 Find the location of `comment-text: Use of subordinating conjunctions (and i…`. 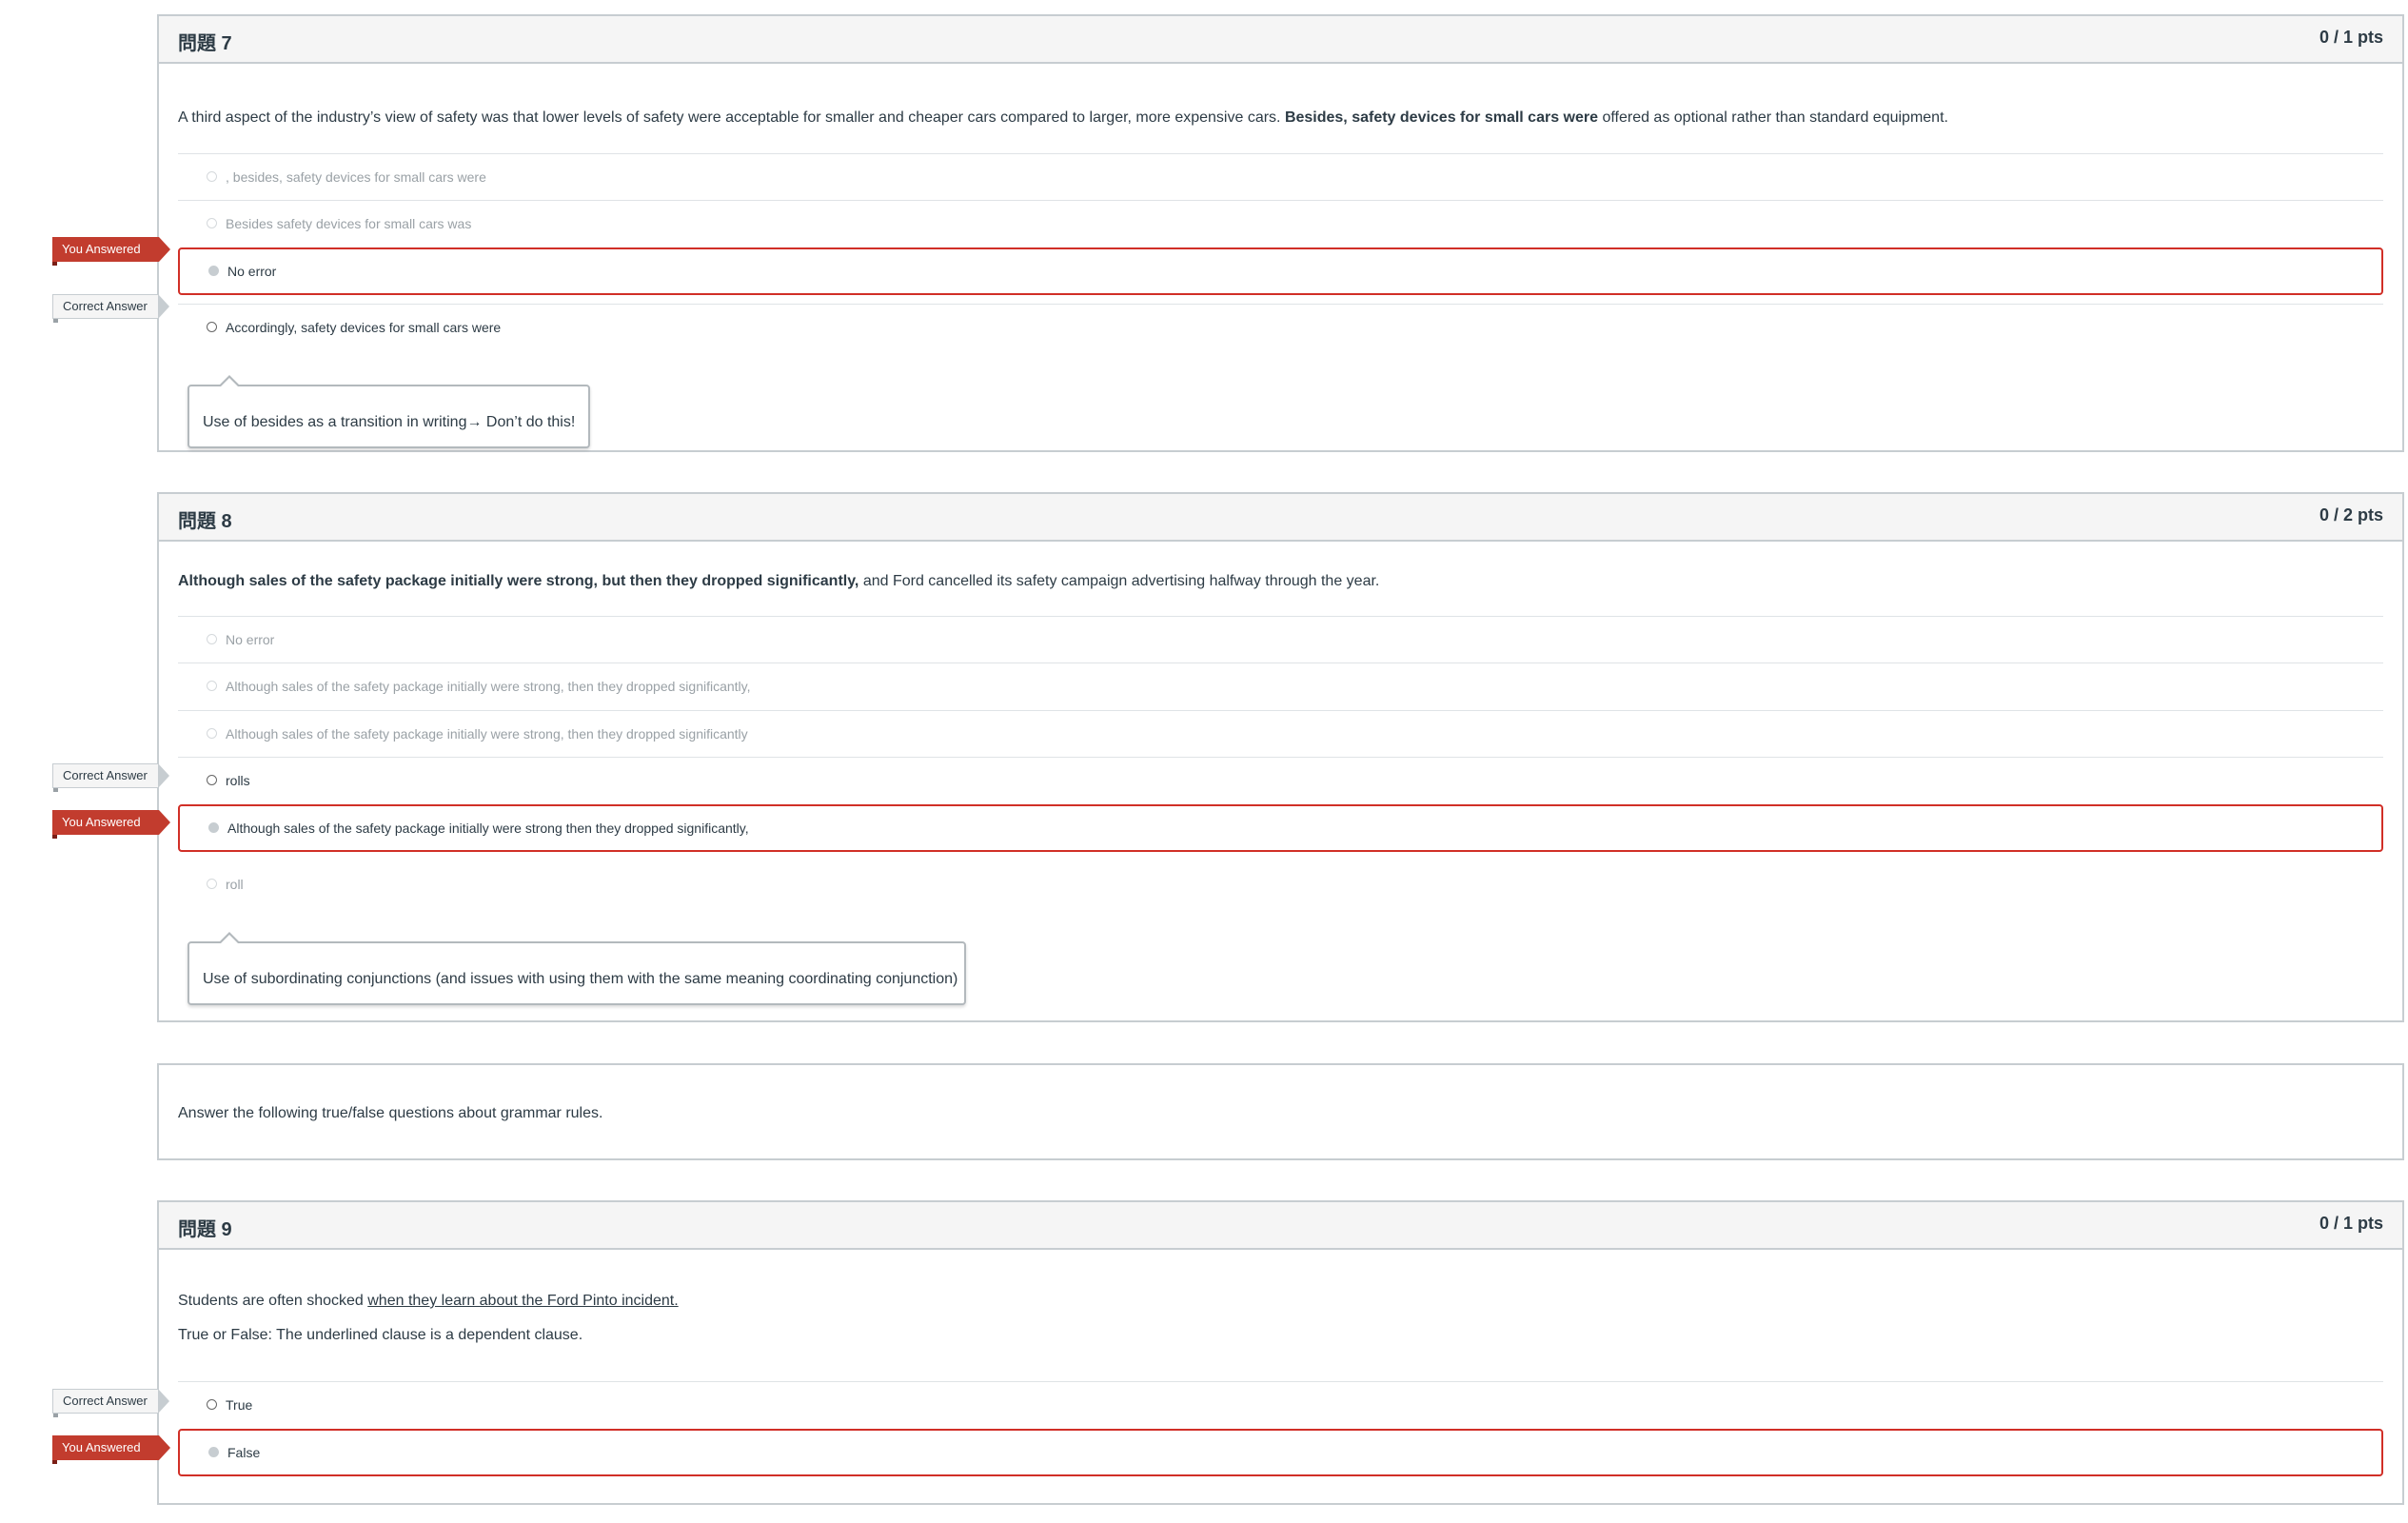

comment-text: Use of subordinating conjunctions (and i… is located at coordinates (580, 979).